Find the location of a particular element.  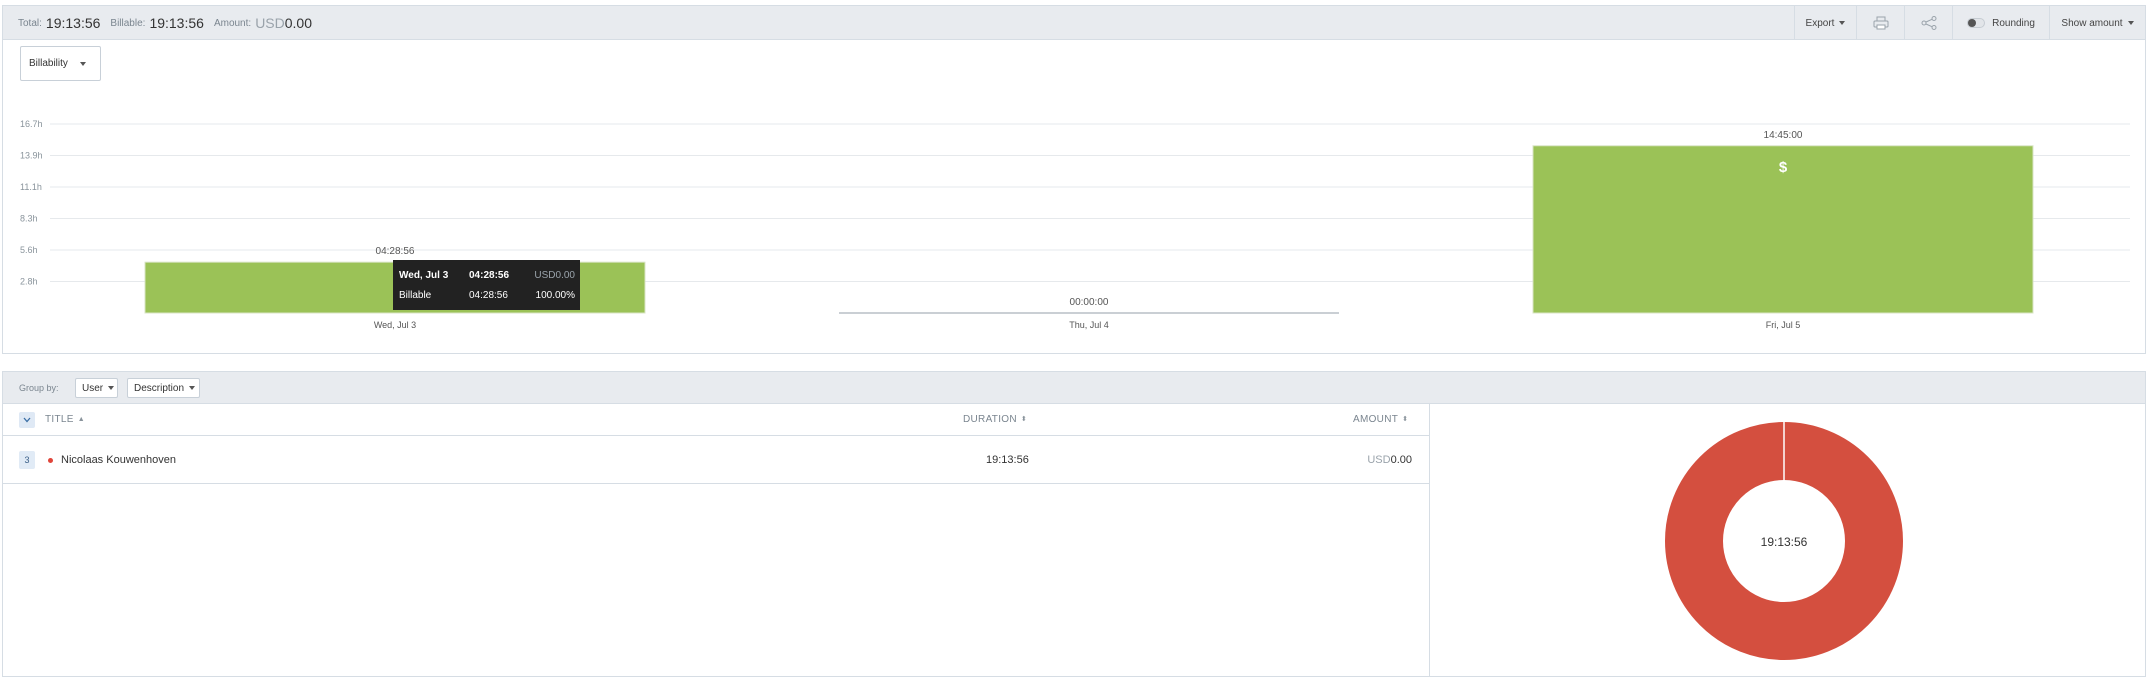

group-by-user-dropdown: User is located at coordinates (96, 388).